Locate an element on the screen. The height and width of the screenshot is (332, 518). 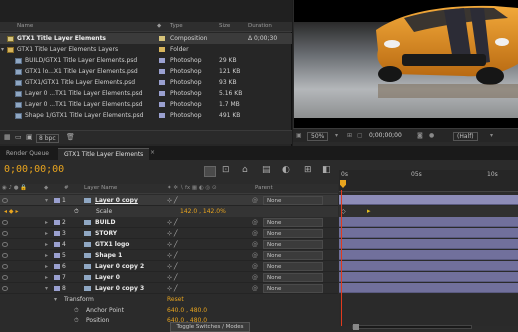
current-time-display: 0;00;00;00 is located at coordinates (34, 169).